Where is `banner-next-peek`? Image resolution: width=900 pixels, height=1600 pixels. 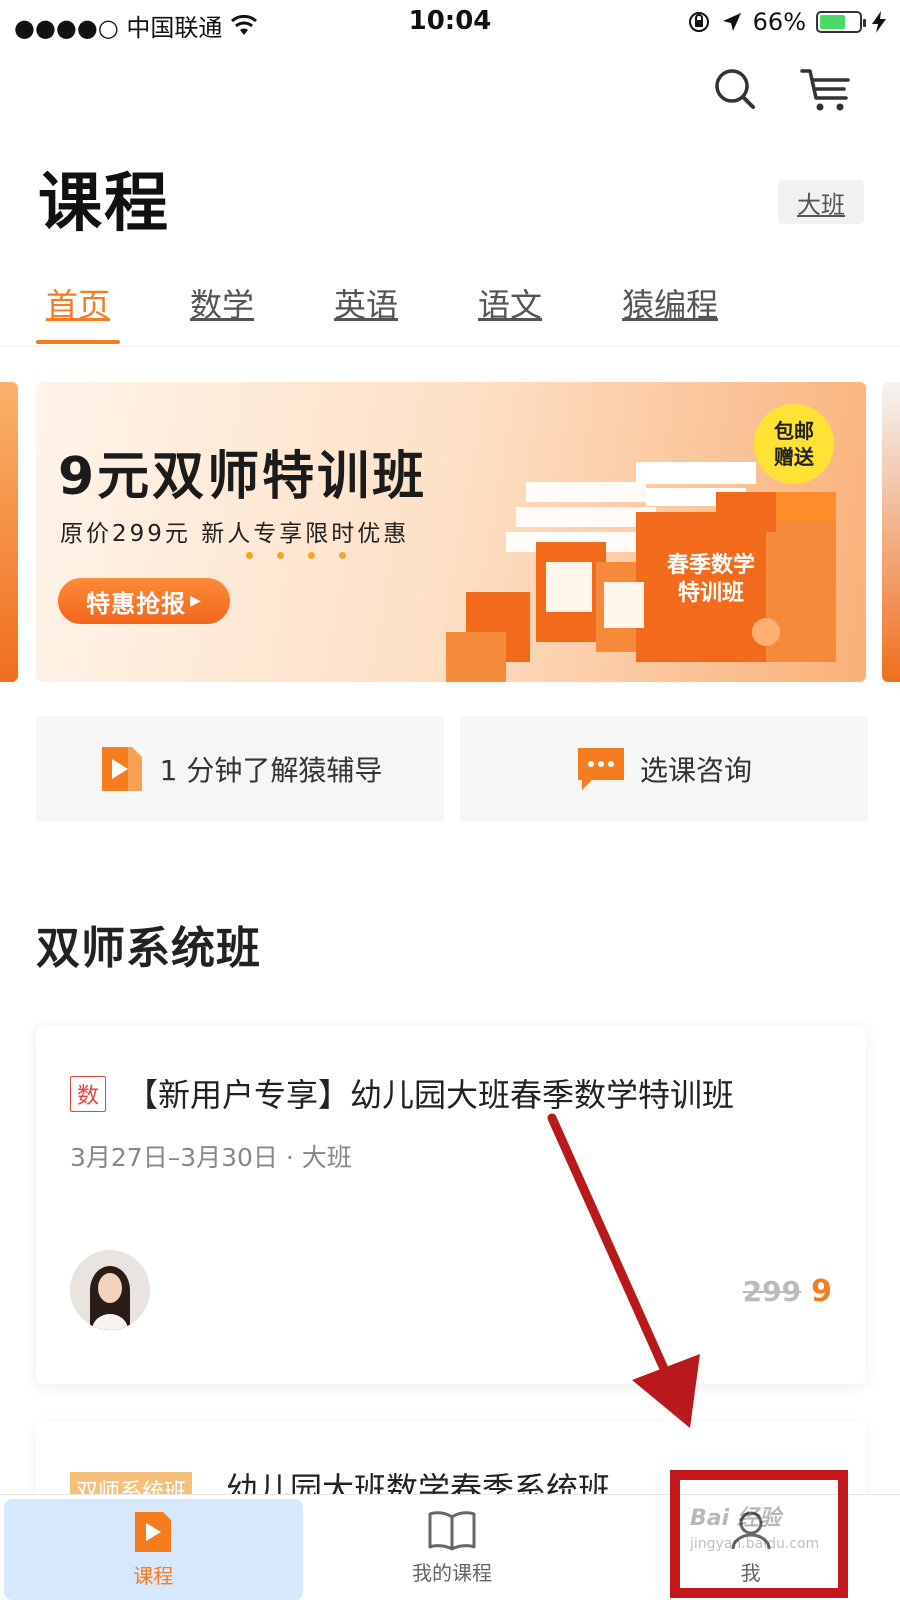 banner-next-peek is located at coordinates (891, 532).